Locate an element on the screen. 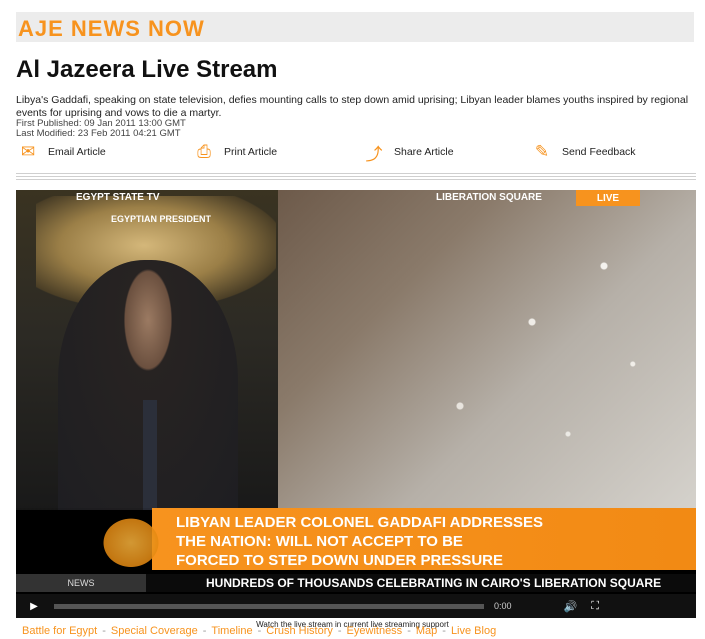  send-feedback-button: ✎ Send Feedback is located at coordinates (583, 152).